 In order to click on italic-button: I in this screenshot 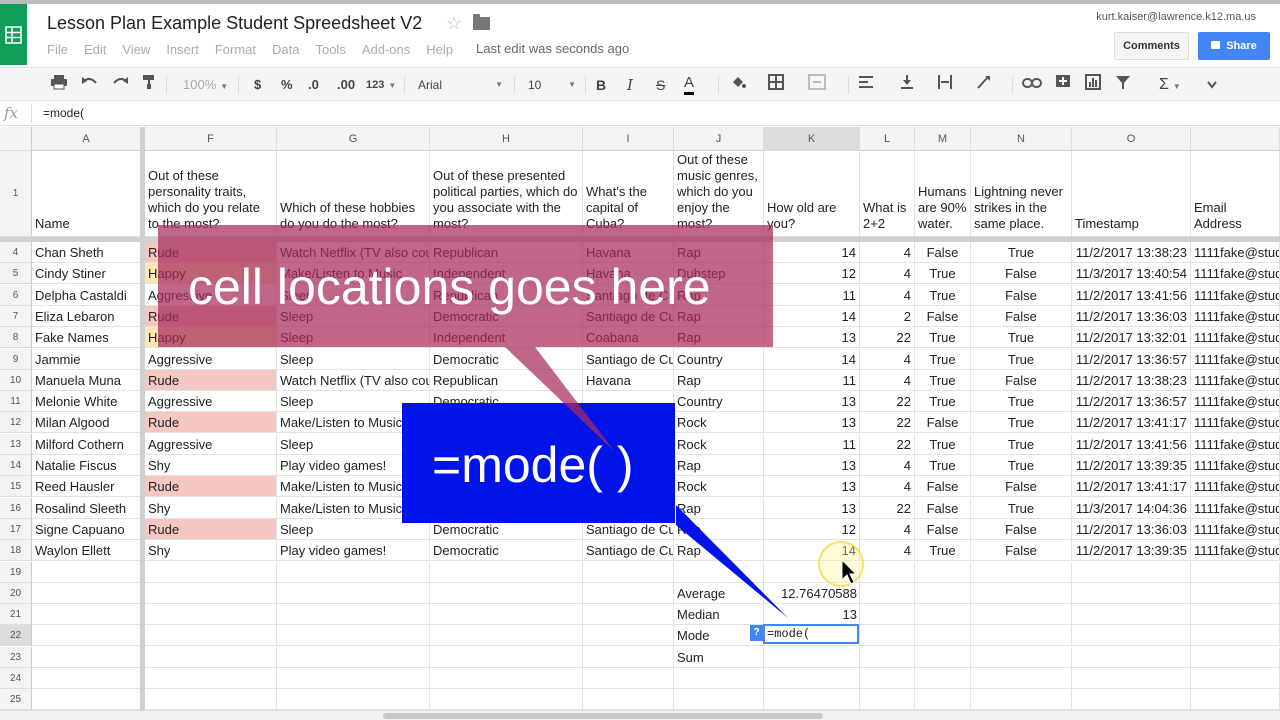, I will do `click(630, 85)`.